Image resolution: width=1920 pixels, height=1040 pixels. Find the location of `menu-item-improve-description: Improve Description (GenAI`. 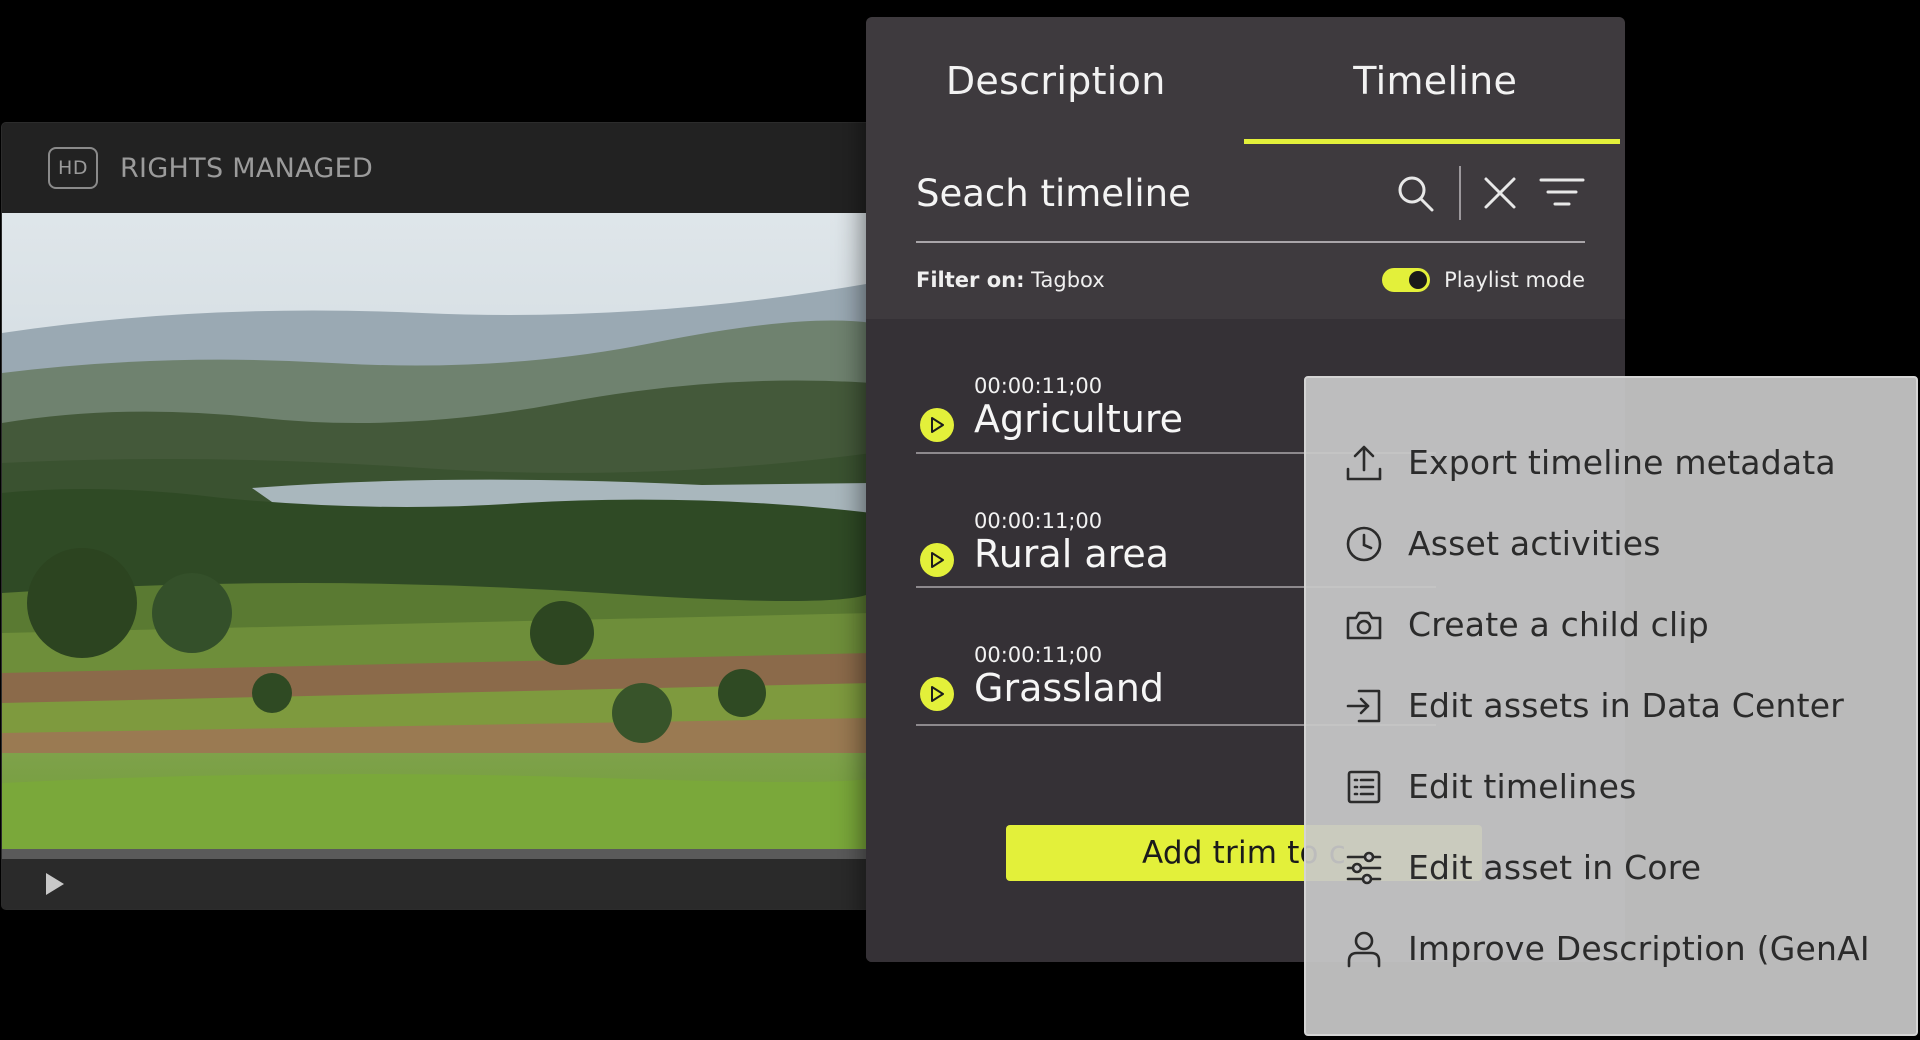

menu-item-improve-description: Improve Description (GenAI is located at coordinates (1611, 948).